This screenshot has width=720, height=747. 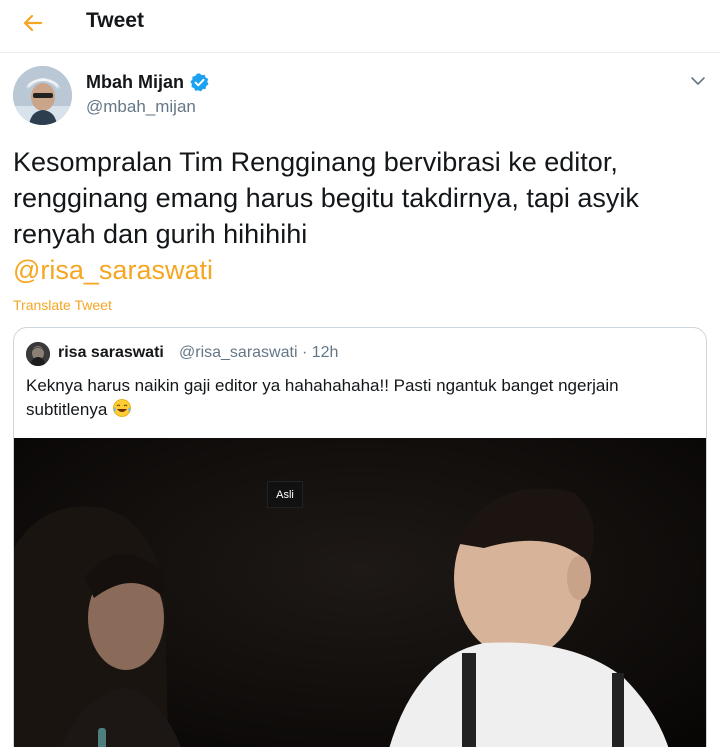 What do you see at coordinates (38, 354) in the screenshot?
I see `quoted-author-avatar` at bounding box center [38, 354].